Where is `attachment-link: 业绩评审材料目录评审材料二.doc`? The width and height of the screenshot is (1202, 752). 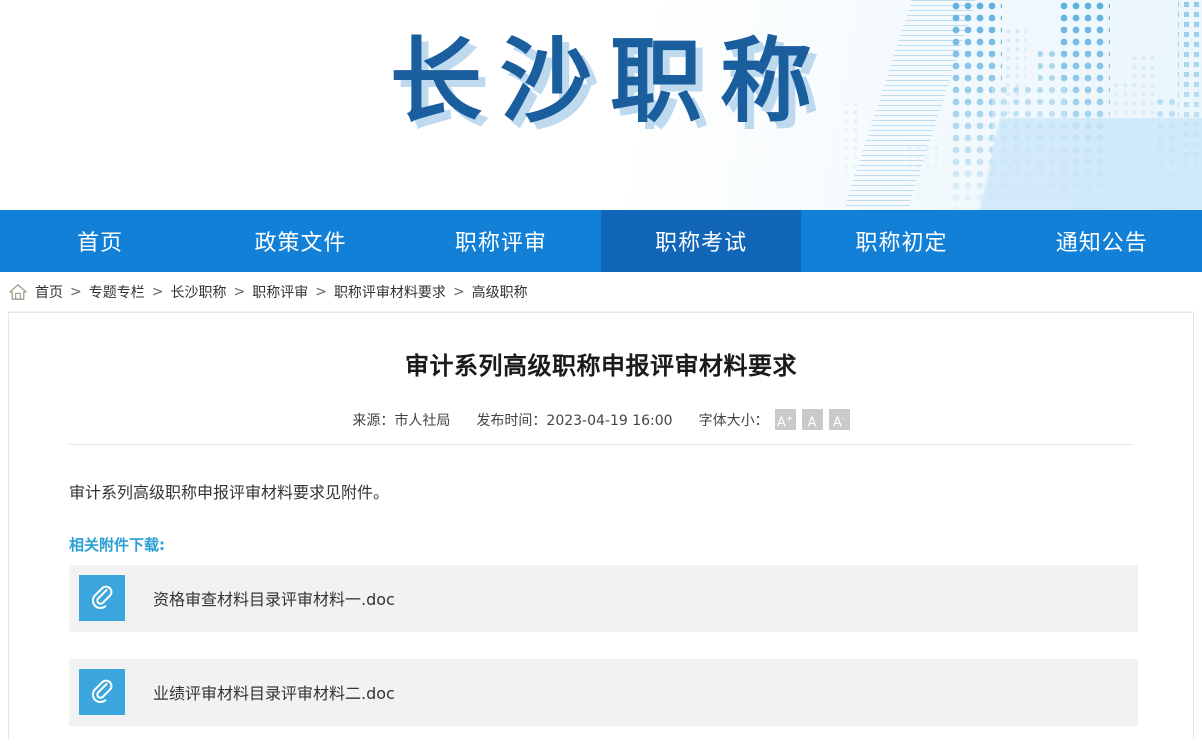 attachment-link: 业绩评审材料目录评审材料二.doc is located at coordinates (274, 692).